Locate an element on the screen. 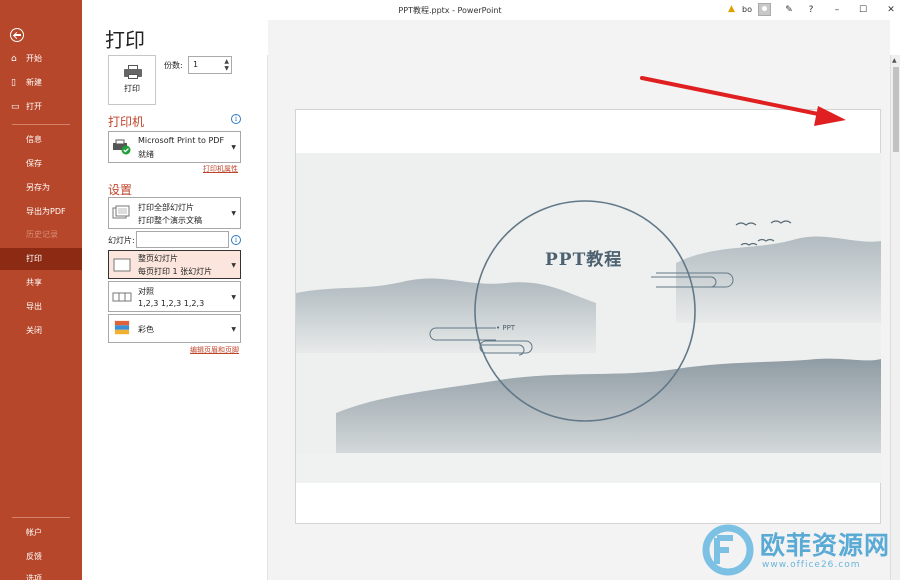 Image resolution: width=900 pixels, height=580 pixels. watermark: 欧菲资源网 www.office26.com is located at coordinates (800, 550).